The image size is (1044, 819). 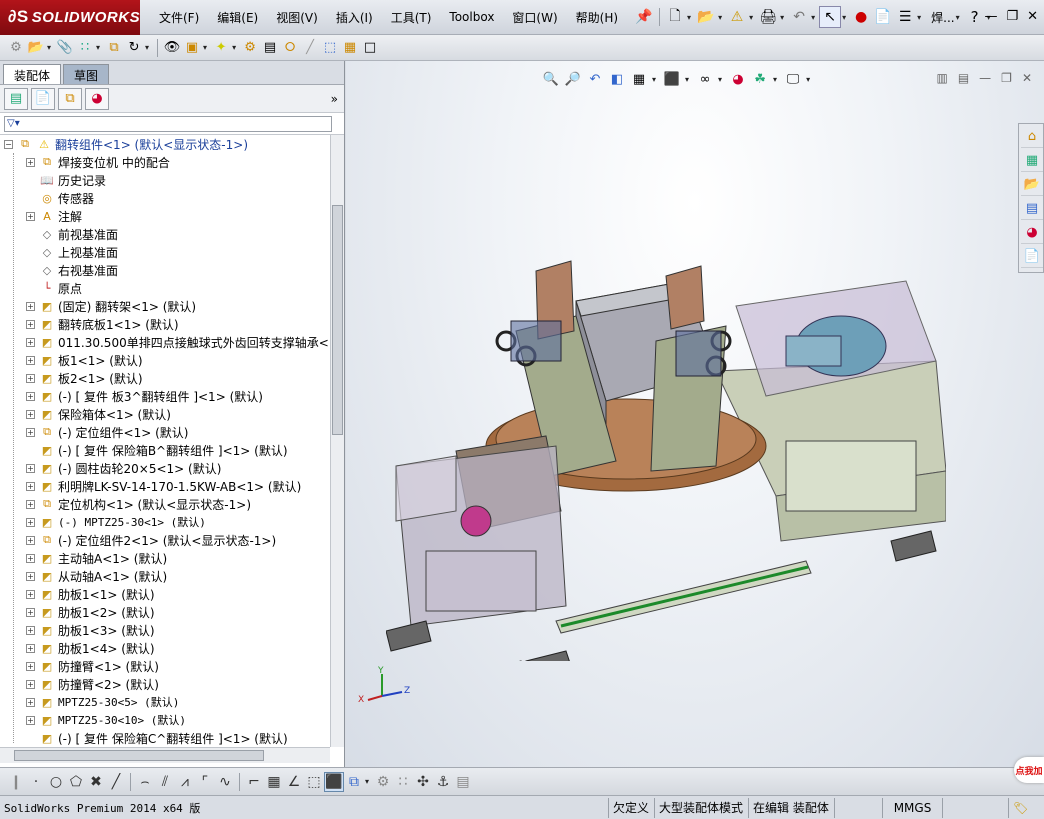 I want to click on tree-item: + ⧉ (-) 定位组件<1> (默认), so click(x=107, y=432).